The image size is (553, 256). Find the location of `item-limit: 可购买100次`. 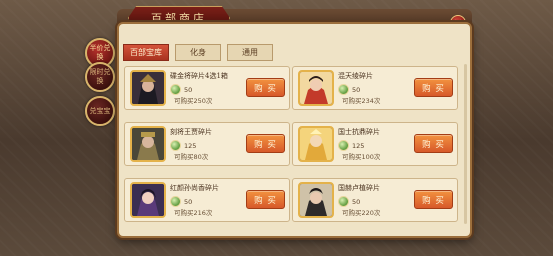

item-limit: 可购买100次 is located at coordinates (361, 157).